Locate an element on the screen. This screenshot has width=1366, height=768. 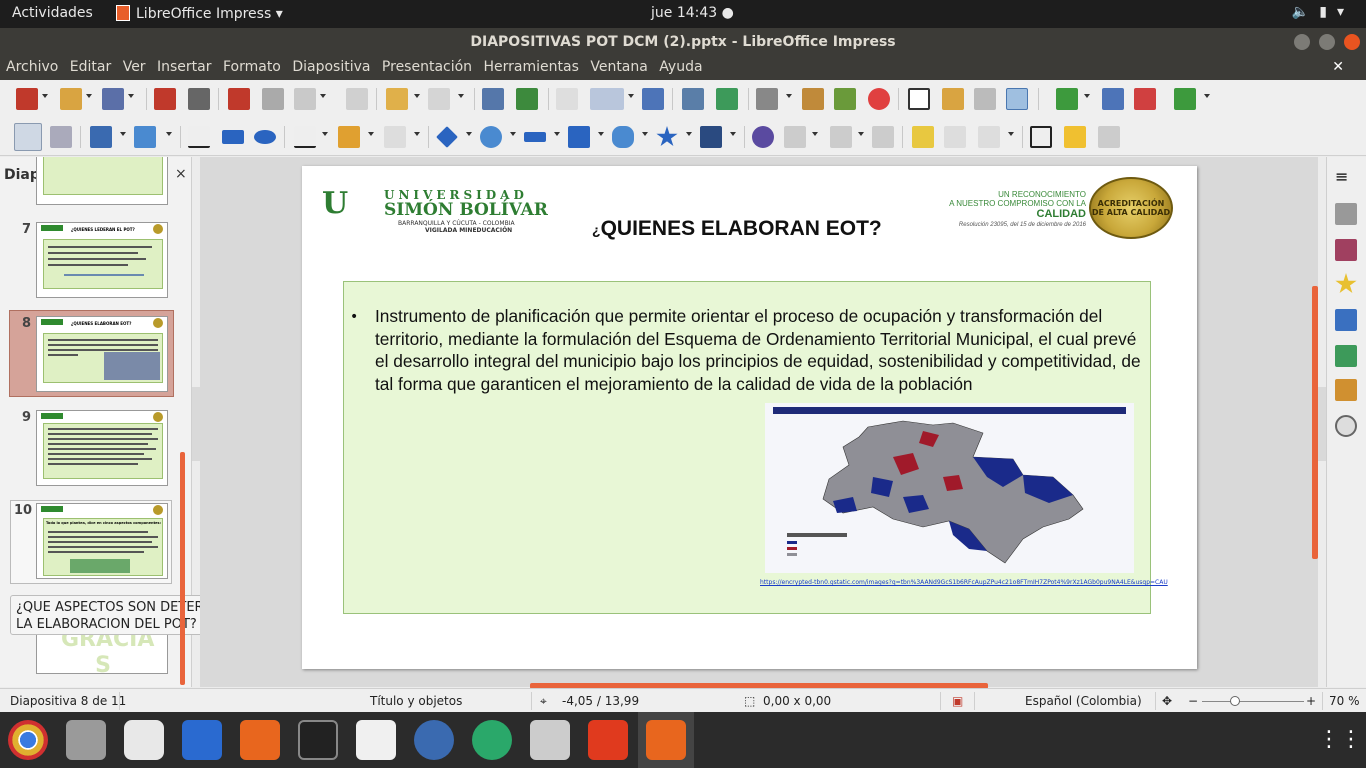
paste-icon is located at coordinates (305, 99).